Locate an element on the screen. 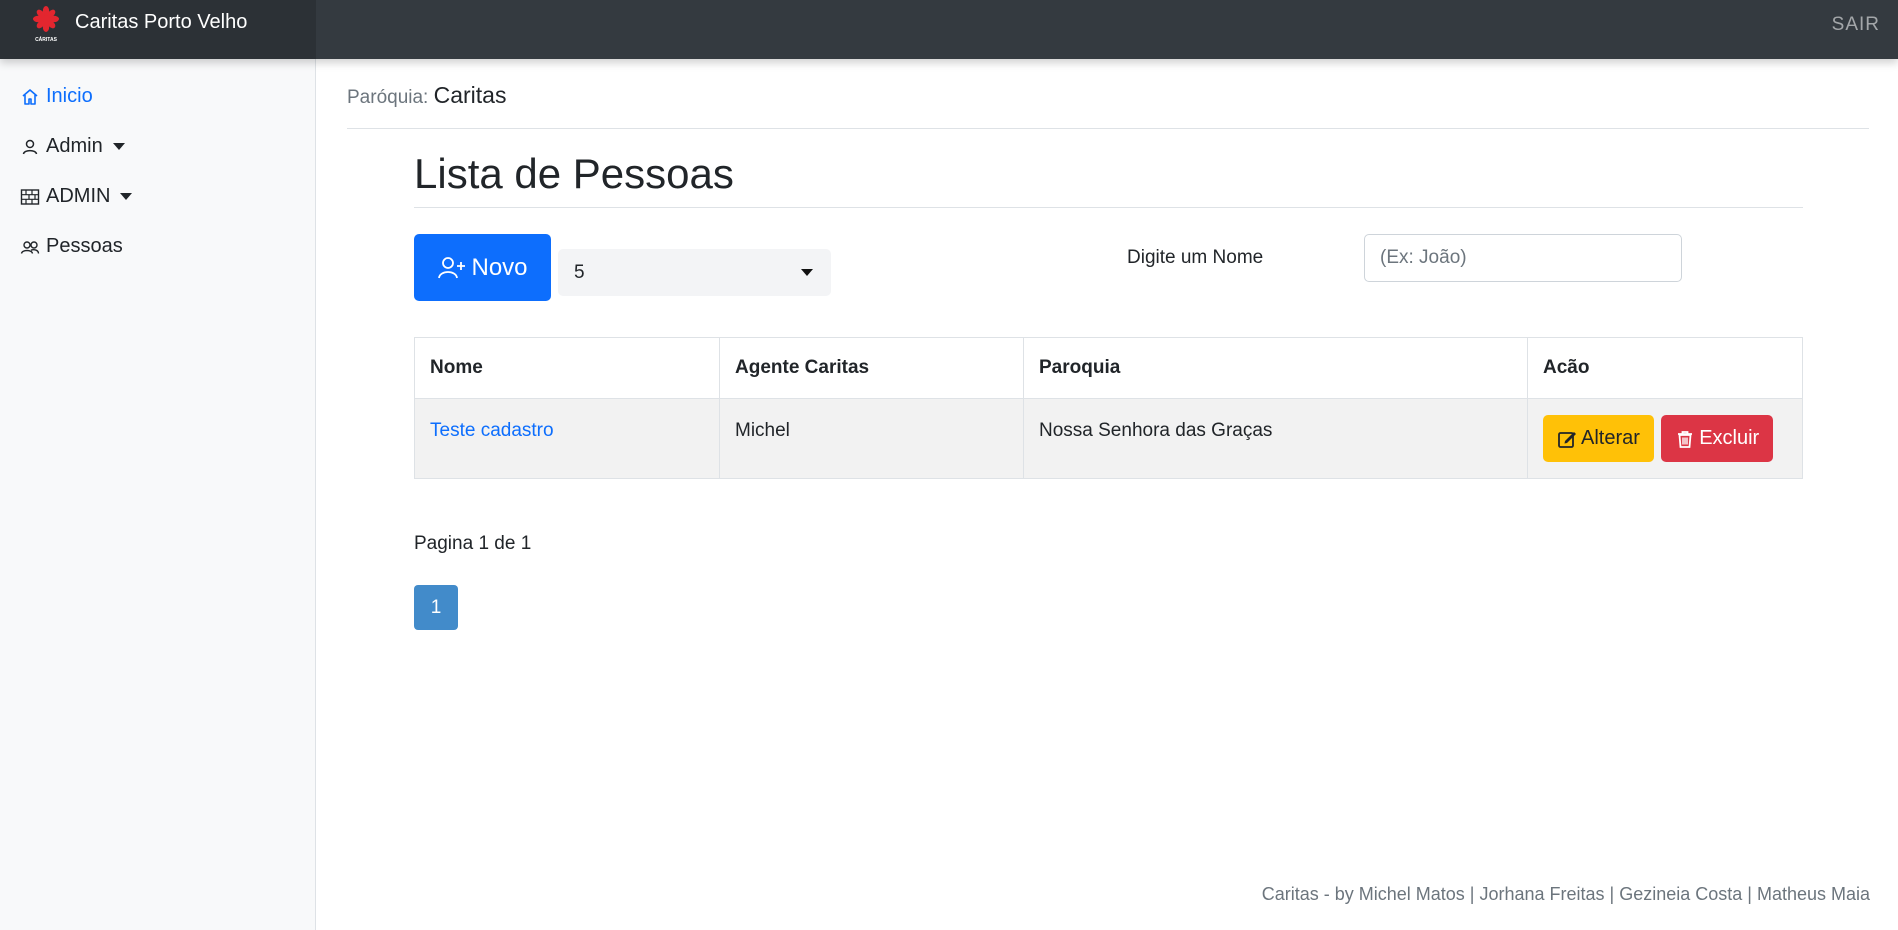 The height and width of the screenshot is (930, 1898). delete-button: Excluir is located at coordinates (1717, 438).